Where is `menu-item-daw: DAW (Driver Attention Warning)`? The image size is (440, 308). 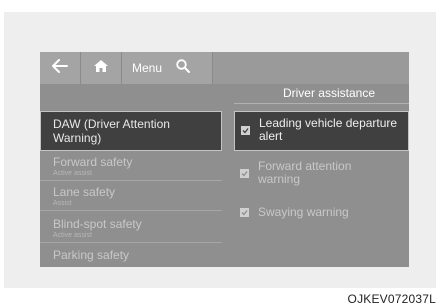
menu-item-daw: DAW (Driver Attention Warning) is located at coordinates (131, 131).